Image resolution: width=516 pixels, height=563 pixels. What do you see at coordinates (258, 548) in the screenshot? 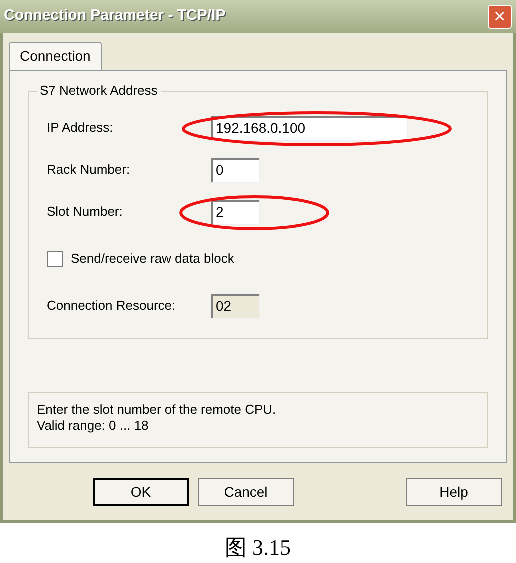
I see `figure-caption: 图 3.15` at bounding box center [258, 548].